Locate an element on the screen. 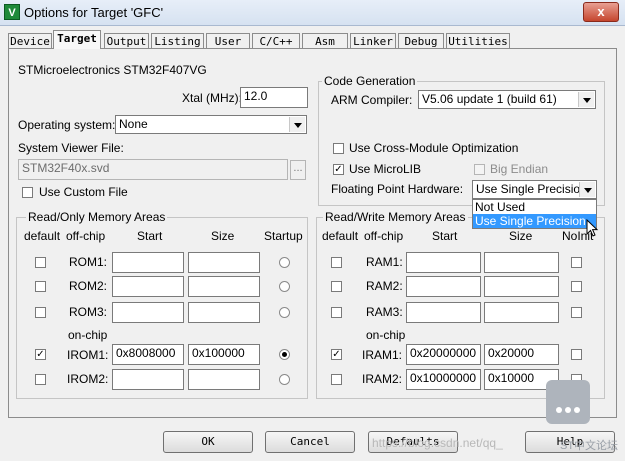 Image resolution: width=625 pixels, height=461 pixels. irom2-size-input is located at coordinates (224, 379).